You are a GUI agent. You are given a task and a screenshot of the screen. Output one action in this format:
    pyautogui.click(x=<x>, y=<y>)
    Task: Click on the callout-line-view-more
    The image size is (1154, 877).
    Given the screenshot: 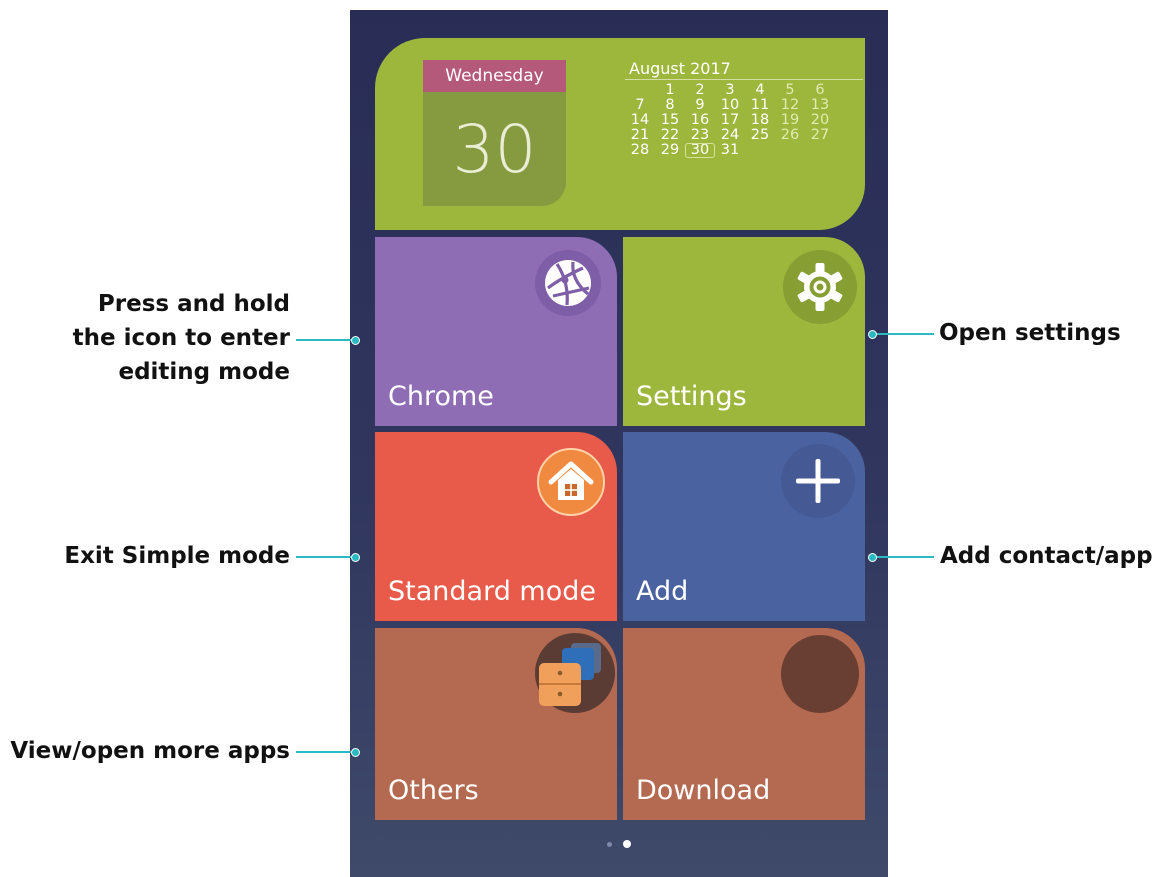 What is the action you would take?
    pyautogui.click(x=326, y=752)
    